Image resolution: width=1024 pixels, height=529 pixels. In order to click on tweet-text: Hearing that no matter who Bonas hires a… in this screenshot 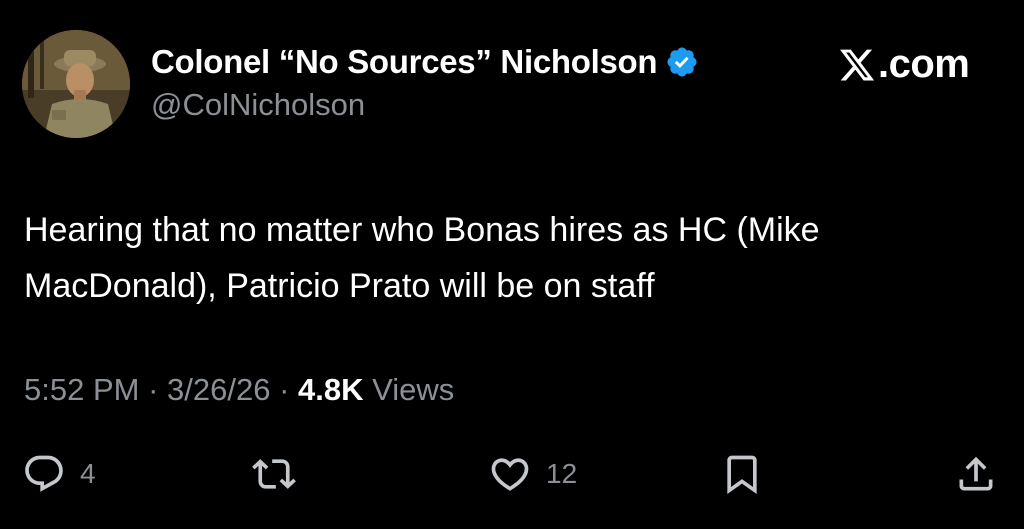, I will do `click(422, 258)`.